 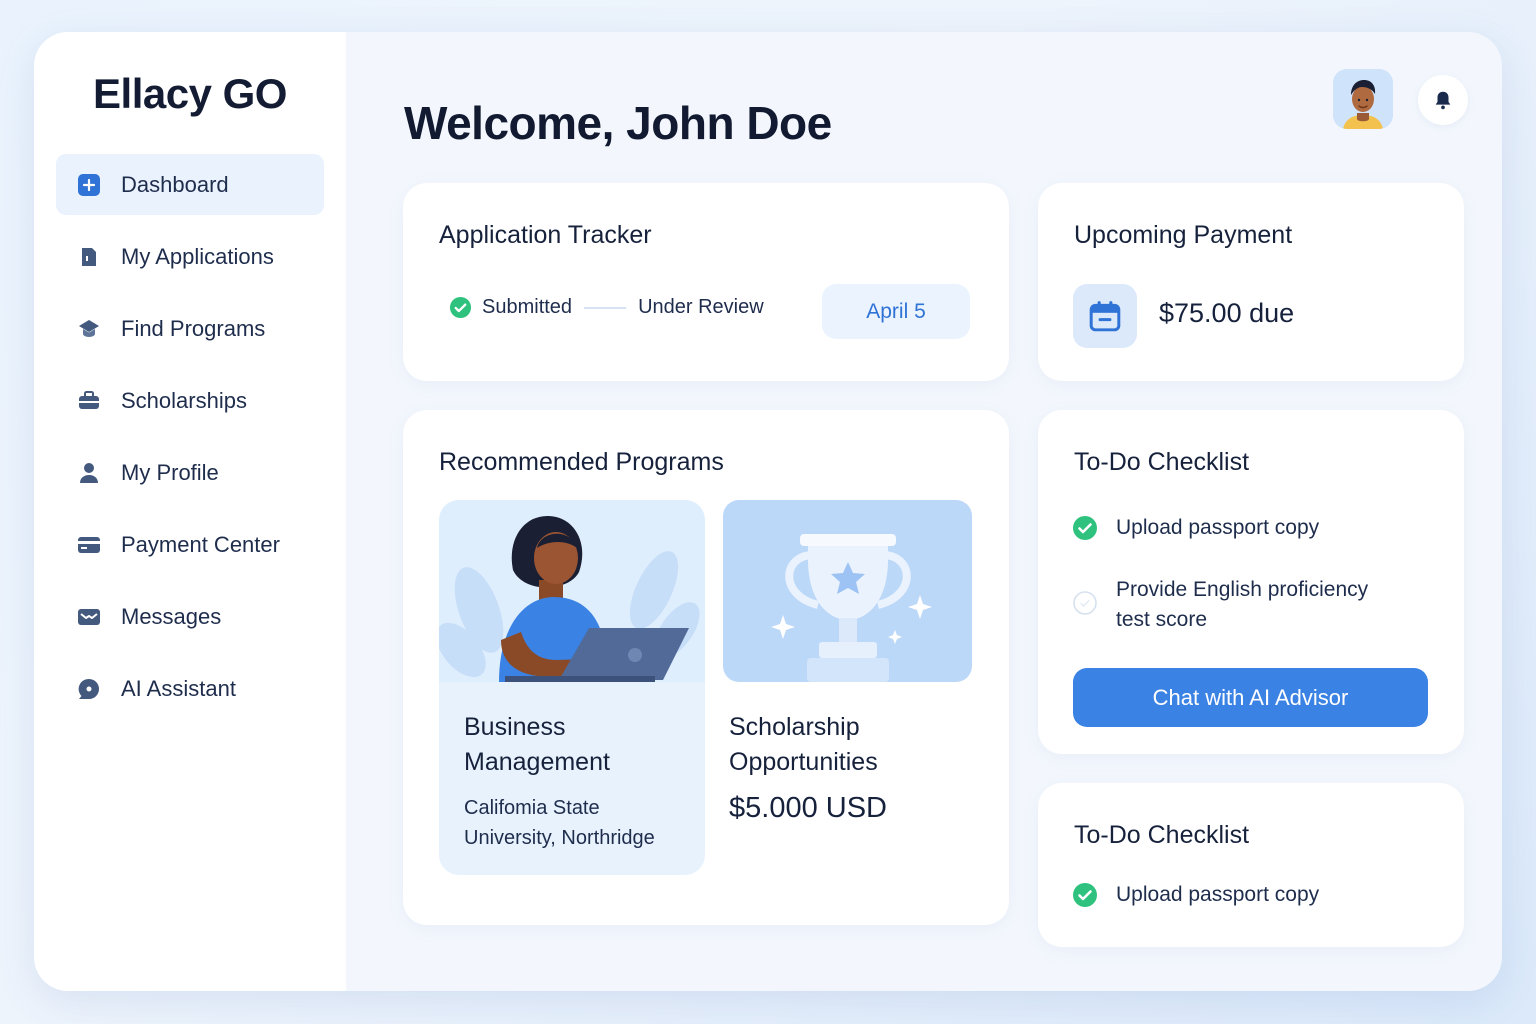 What do you see at coordinates (89, 545) in the screenshot?
I see `credit-card-icon` at bounding box center [89, 545].